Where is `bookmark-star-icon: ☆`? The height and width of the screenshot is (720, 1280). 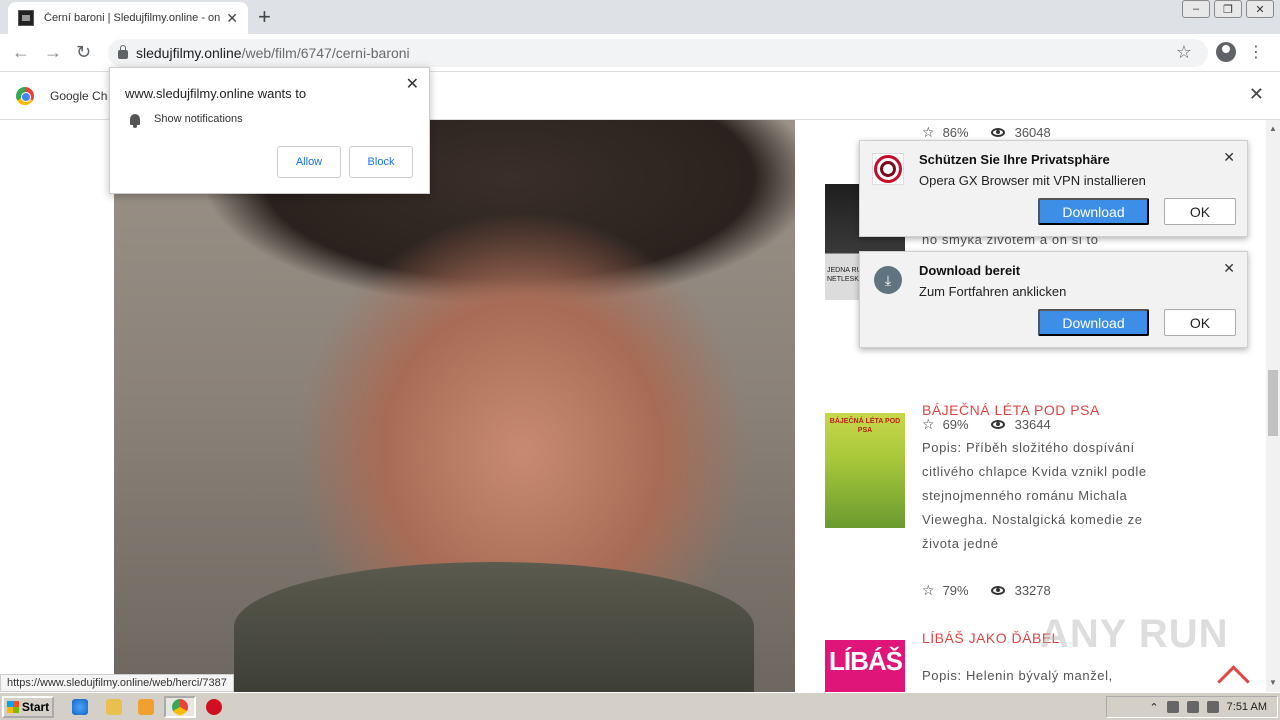 bookmark-star-icon: ☆ is located at coordinates (1184, 52).